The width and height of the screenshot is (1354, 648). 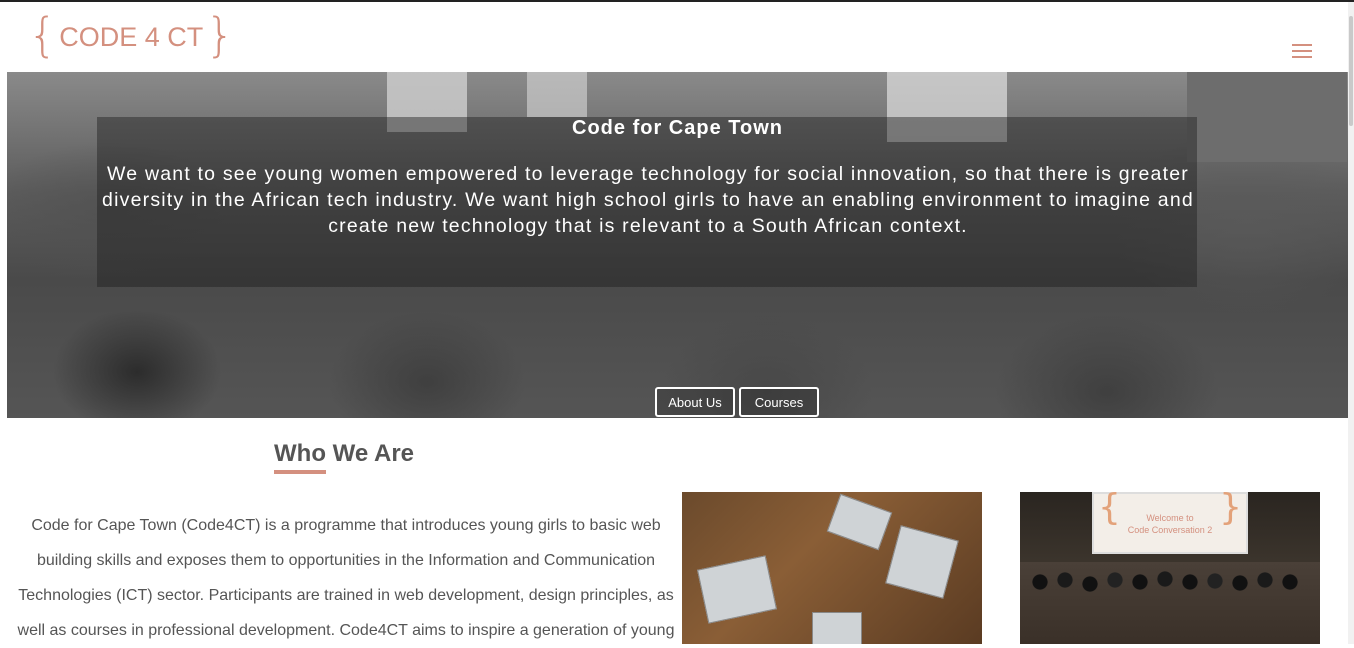 I want to click on screen-brace-right: }, so click(x=1230, y=510).